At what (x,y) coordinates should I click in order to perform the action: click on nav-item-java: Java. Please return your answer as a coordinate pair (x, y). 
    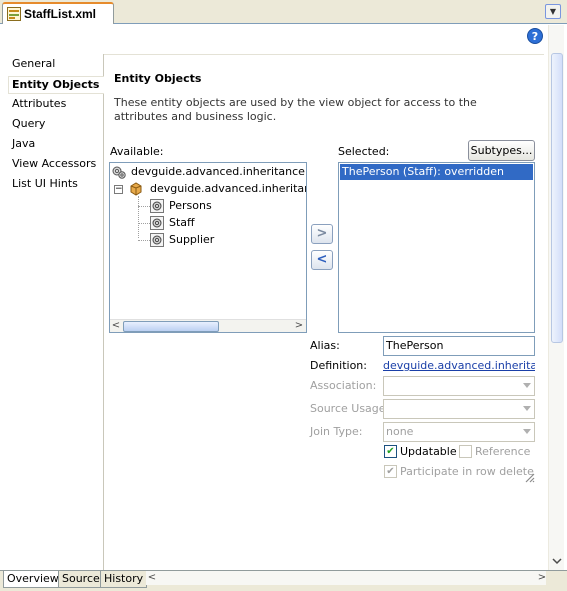
    Looking at the image, I should click on (23, 144).